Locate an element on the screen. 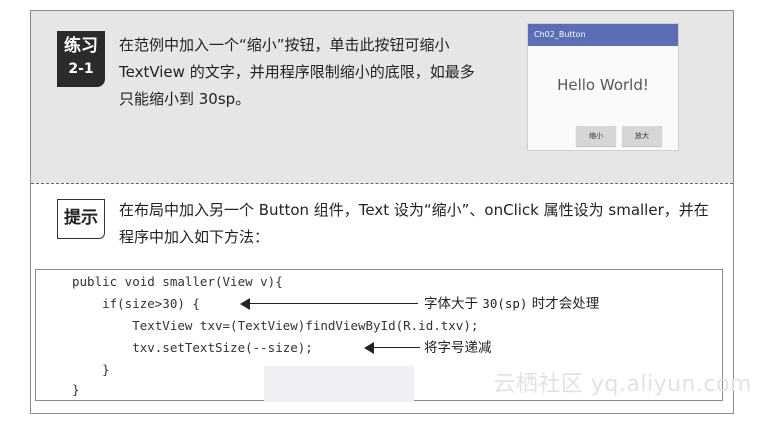 The width and height of the screenshot is (762, 422). watermark-text: 云栖社区 yq.aliyun.com is located at coordinates (622, 384).